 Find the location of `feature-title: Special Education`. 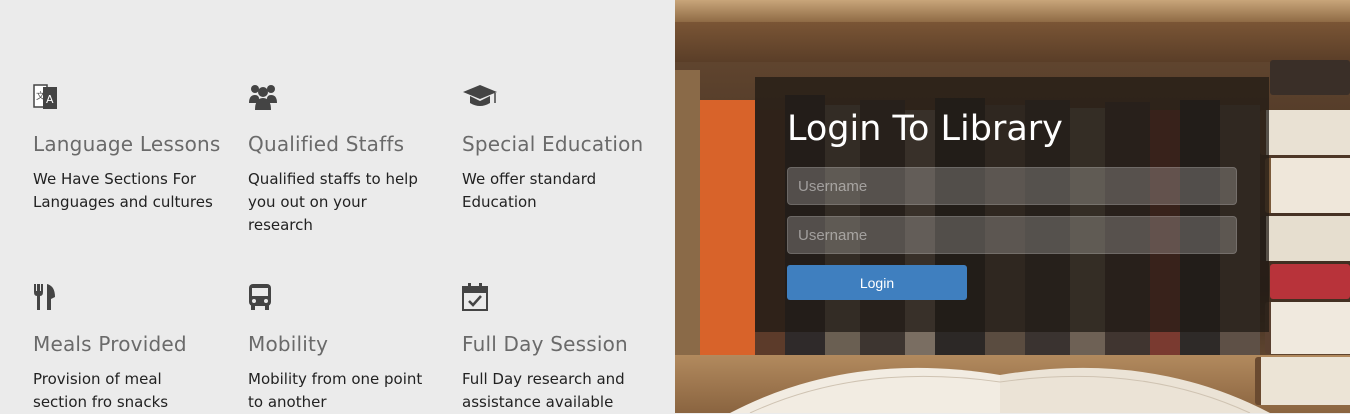

feature-title: Special Education is located at coordinates (553, 144).